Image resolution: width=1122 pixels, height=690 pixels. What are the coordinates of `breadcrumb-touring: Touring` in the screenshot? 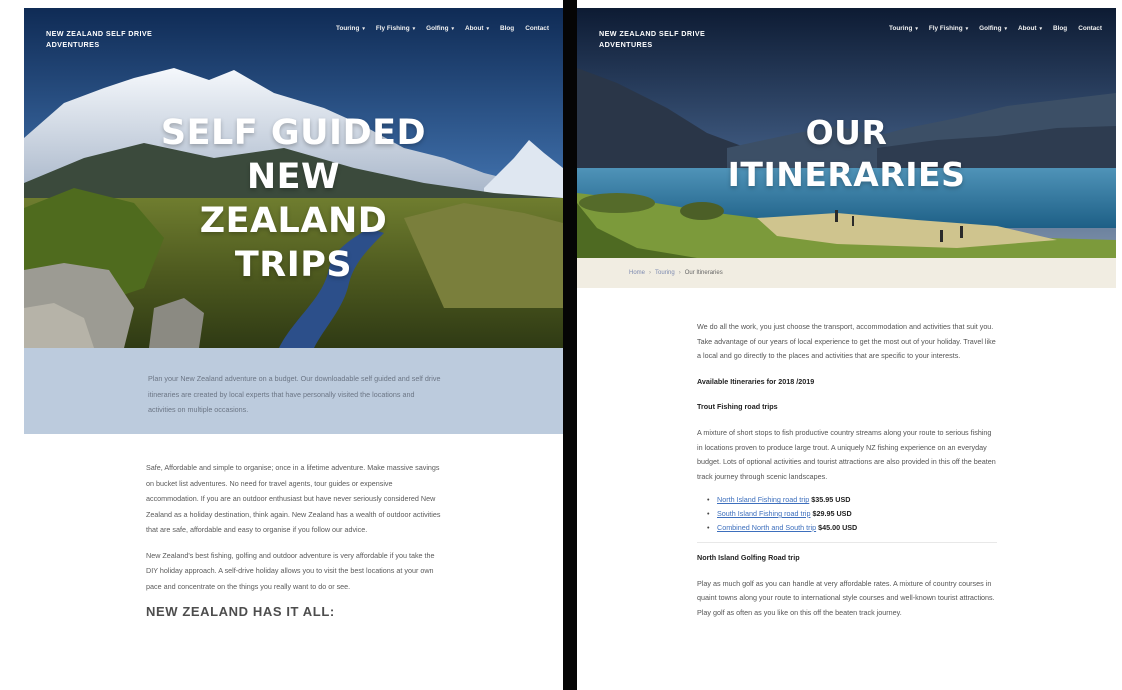 It's located at (665, 273).